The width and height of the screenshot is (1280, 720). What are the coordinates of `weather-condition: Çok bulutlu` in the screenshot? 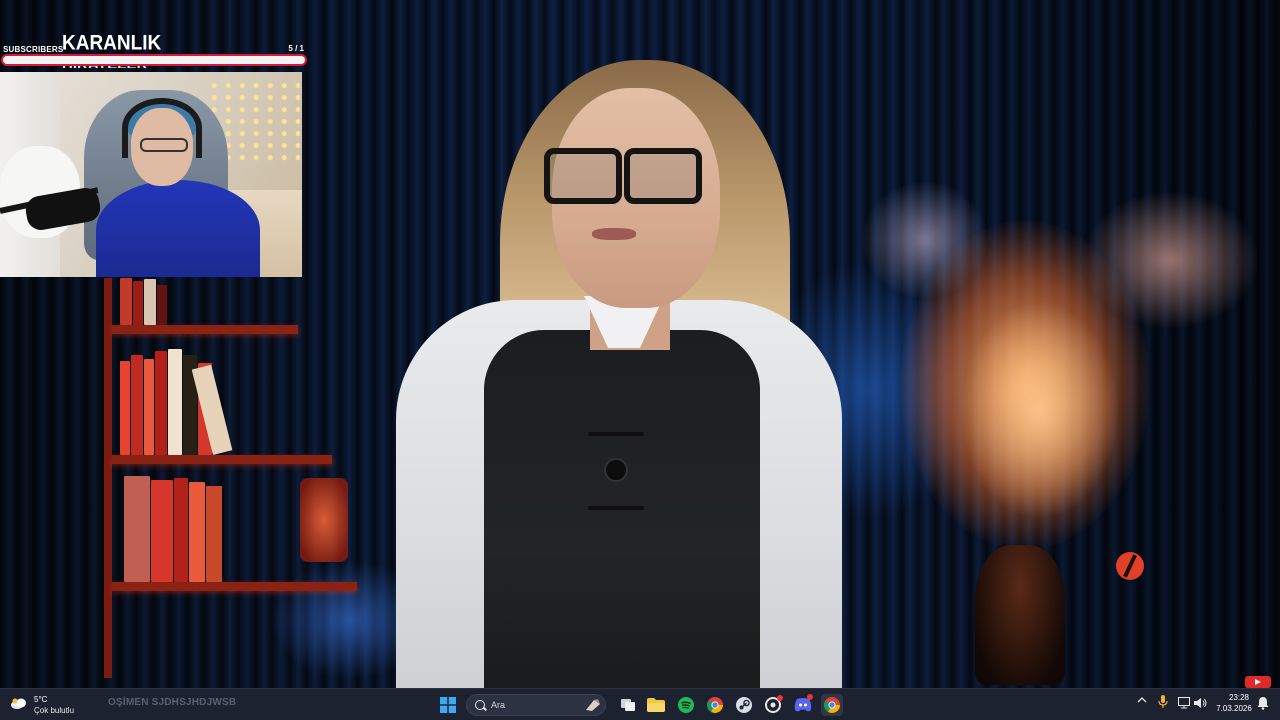 It's located at (54, 710).